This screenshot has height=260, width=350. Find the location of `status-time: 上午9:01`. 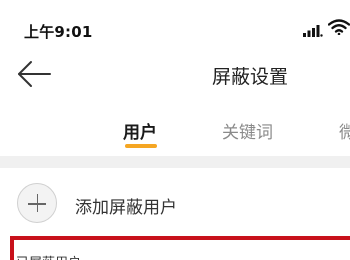

status-time: 上午9:01 is located at coordinates (58, 32).